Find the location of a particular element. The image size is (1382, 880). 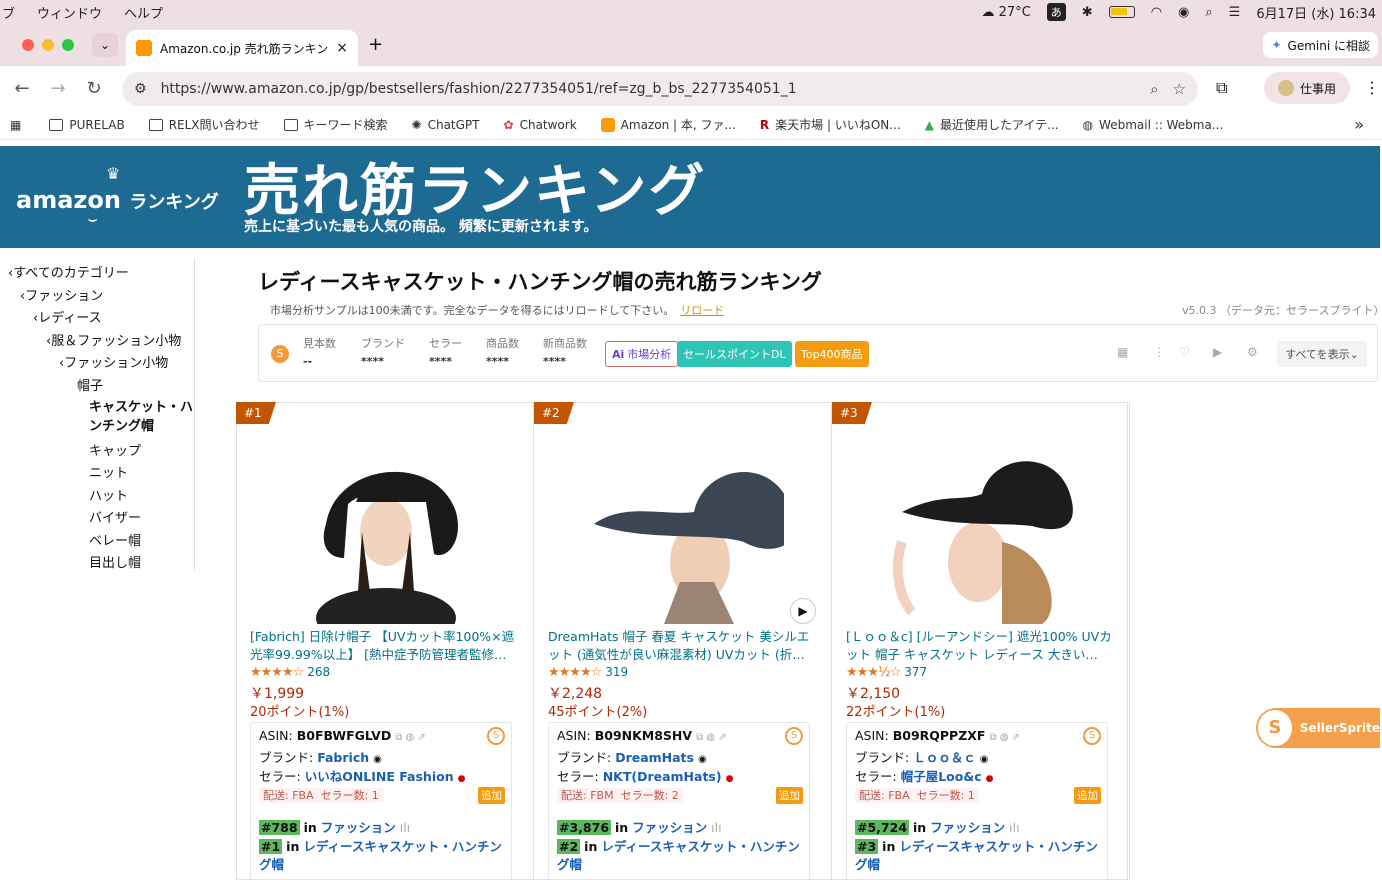

zoom-search-icon: ⌕ is located at coordinates (1154, 89).